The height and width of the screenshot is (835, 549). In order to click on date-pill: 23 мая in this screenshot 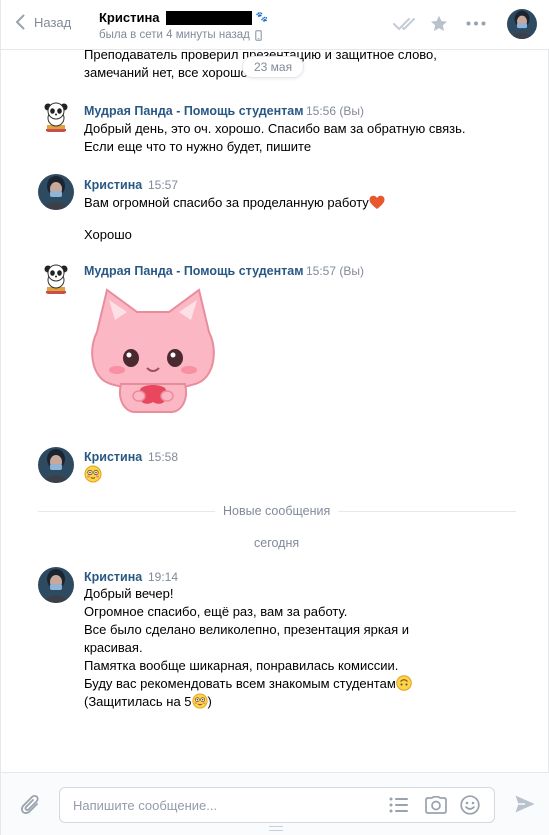, I will do `click(273, 67)`.